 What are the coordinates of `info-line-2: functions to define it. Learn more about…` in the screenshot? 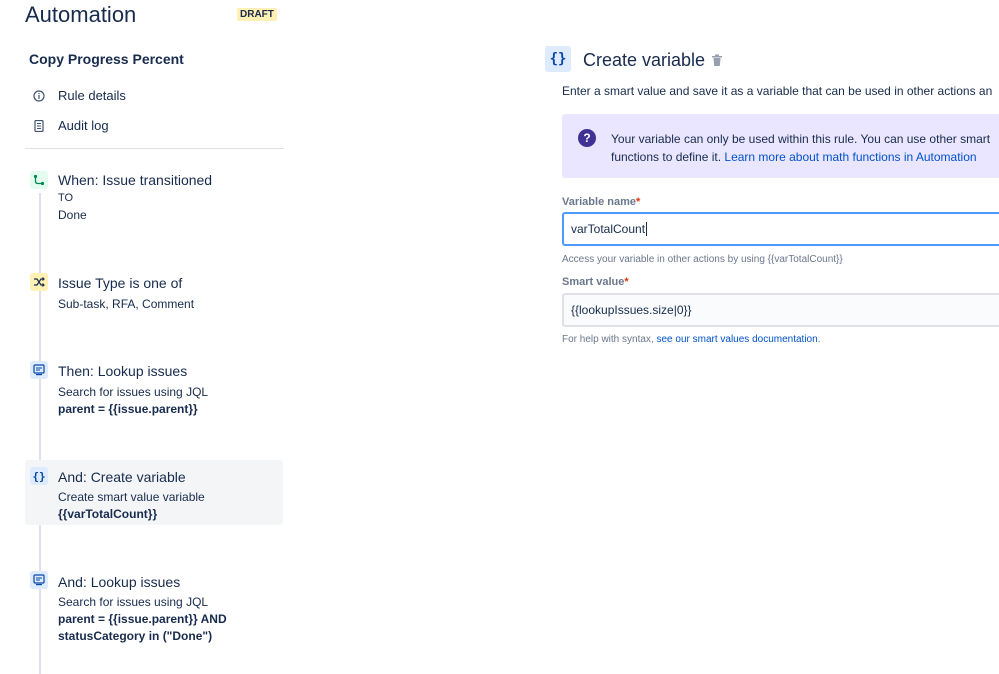 It's located at (800, 157).